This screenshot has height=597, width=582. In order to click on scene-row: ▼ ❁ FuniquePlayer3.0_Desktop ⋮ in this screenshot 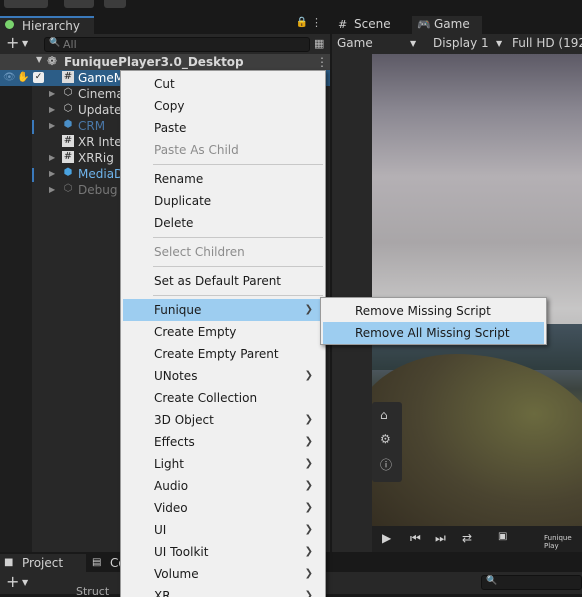, I will do `click(165, 62)`.